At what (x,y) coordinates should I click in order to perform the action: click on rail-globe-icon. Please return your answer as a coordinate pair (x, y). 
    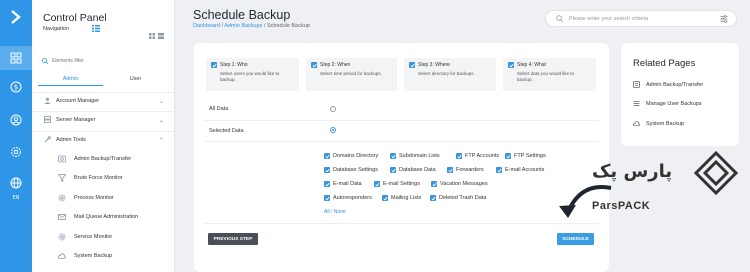
    Looking at the image, I should click on (16, 183).